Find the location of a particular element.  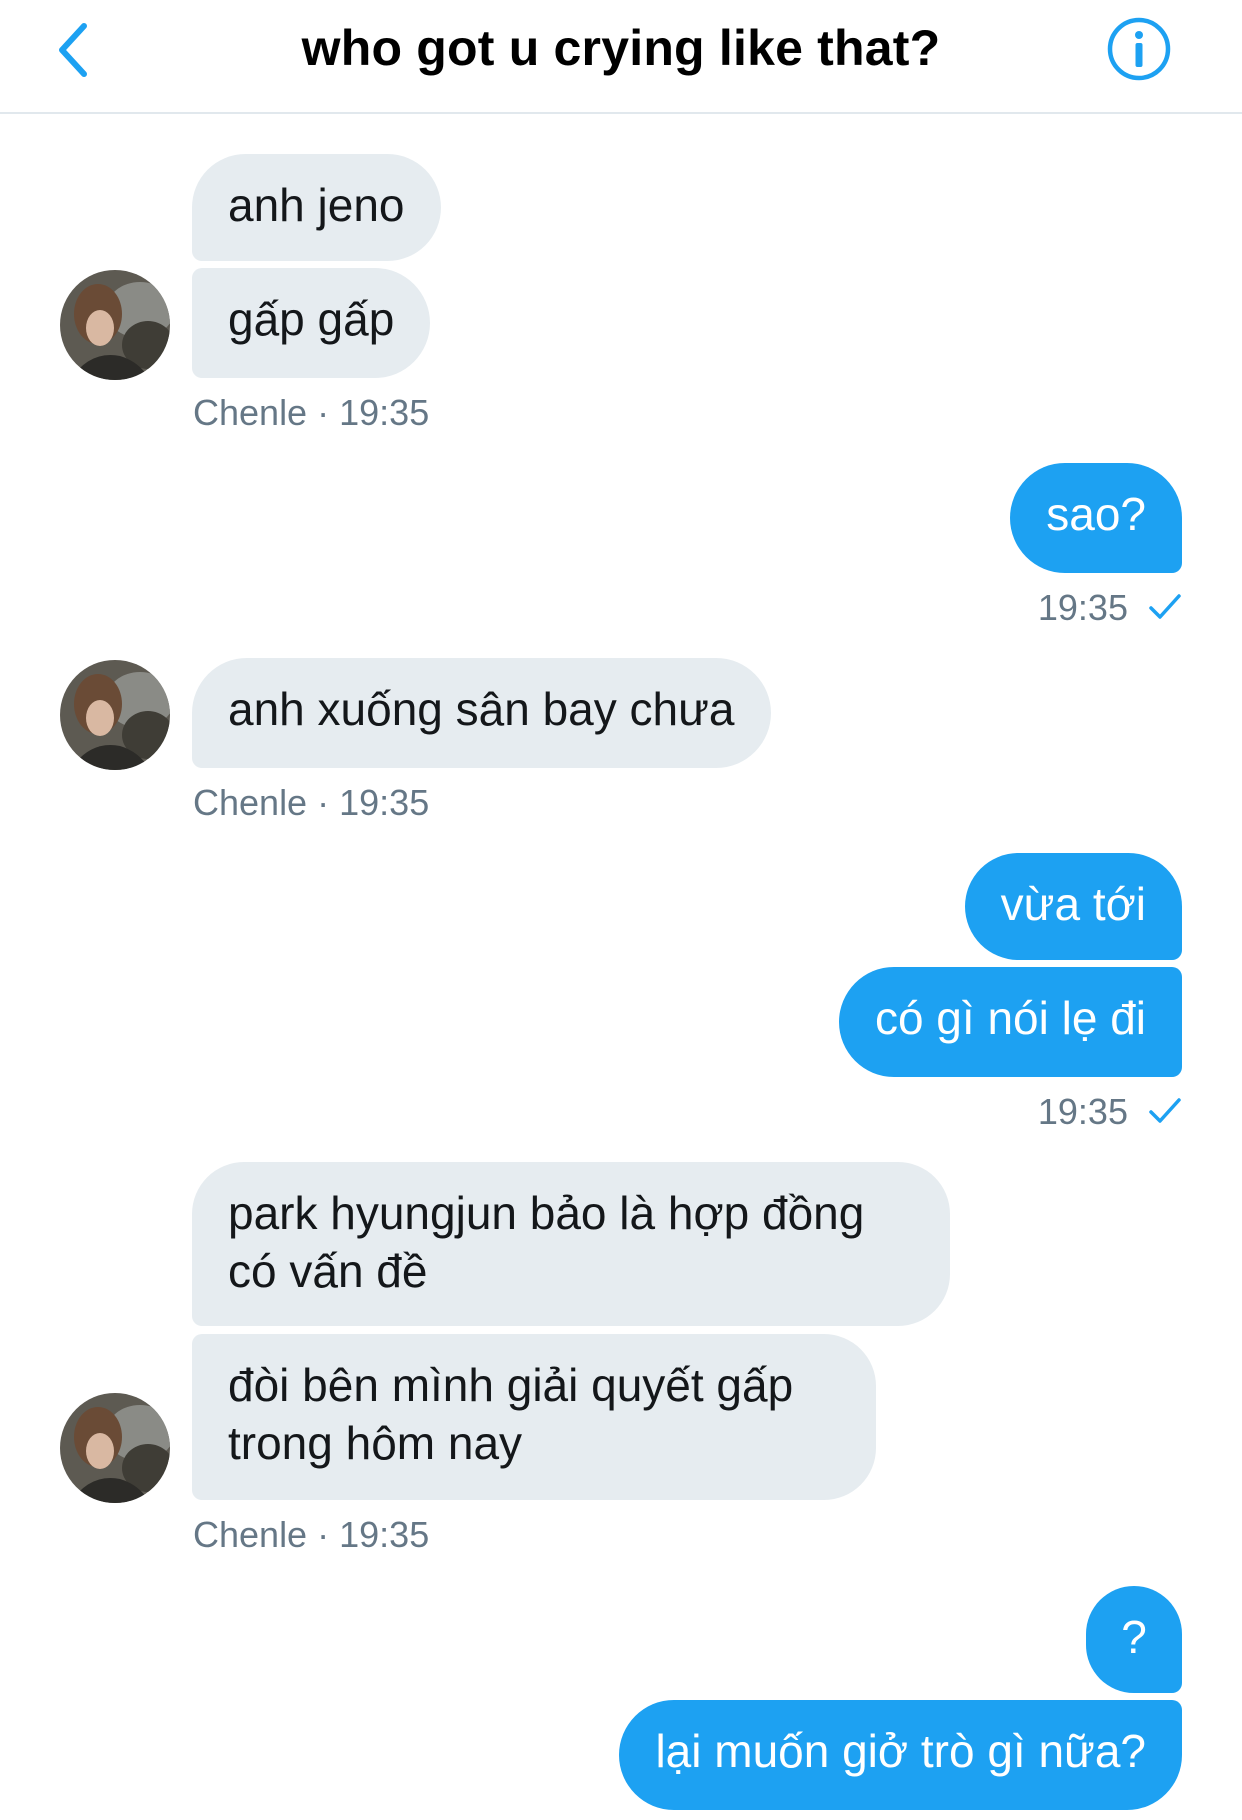

message-bubble-incoming: gấp gấp is located at coordinates (311, 323).